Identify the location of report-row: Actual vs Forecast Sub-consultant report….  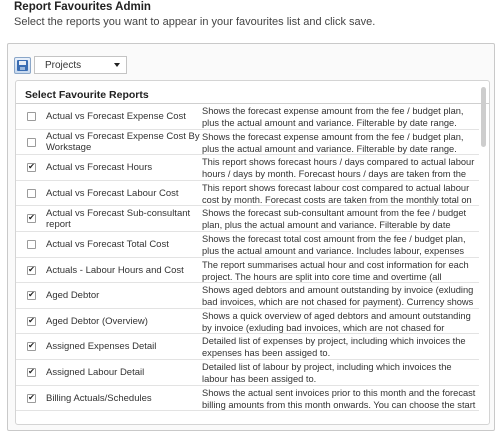
(247, 219).